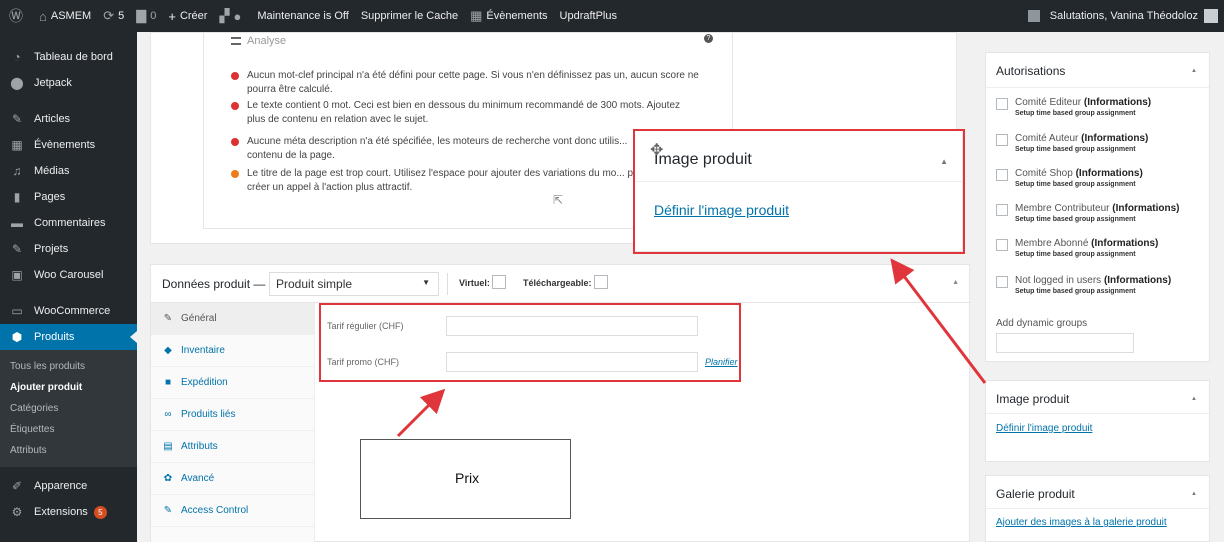 This screenshot has height=542, width=1224. Describe the element at coordinates (1065, 343) in the screenshot. I see `dynamic-groups-input` at that location.